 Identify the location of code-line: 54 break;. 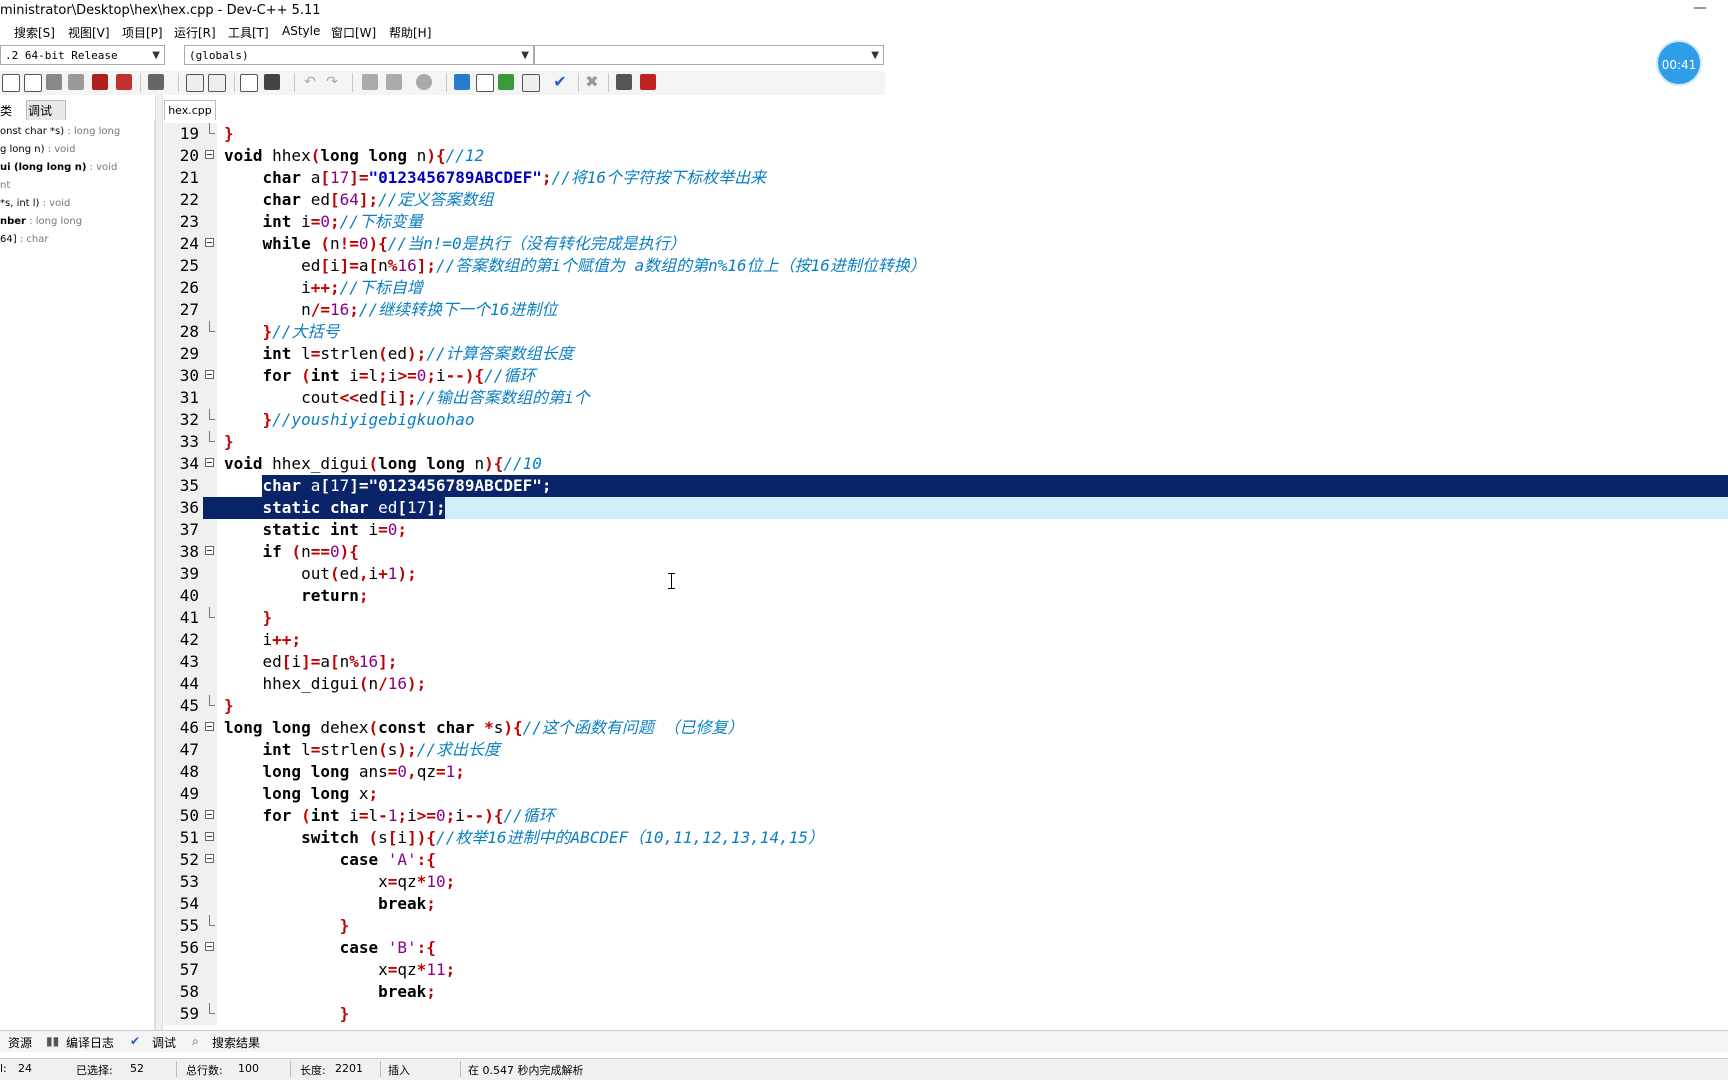
(946, 904).